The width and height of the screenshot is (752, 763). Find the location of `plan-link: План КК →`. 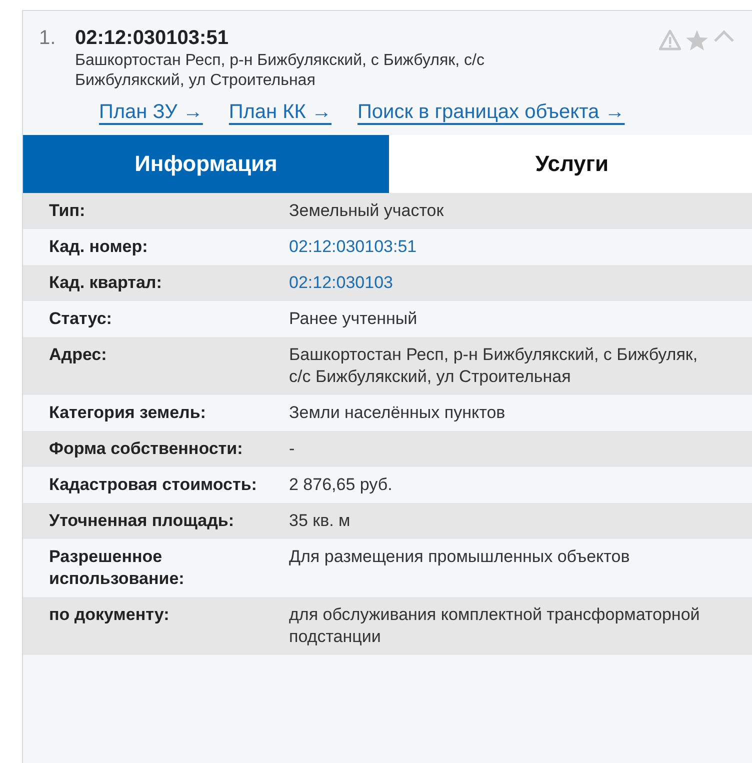

plan-link: План КК → is located at coordinates (280, 116).